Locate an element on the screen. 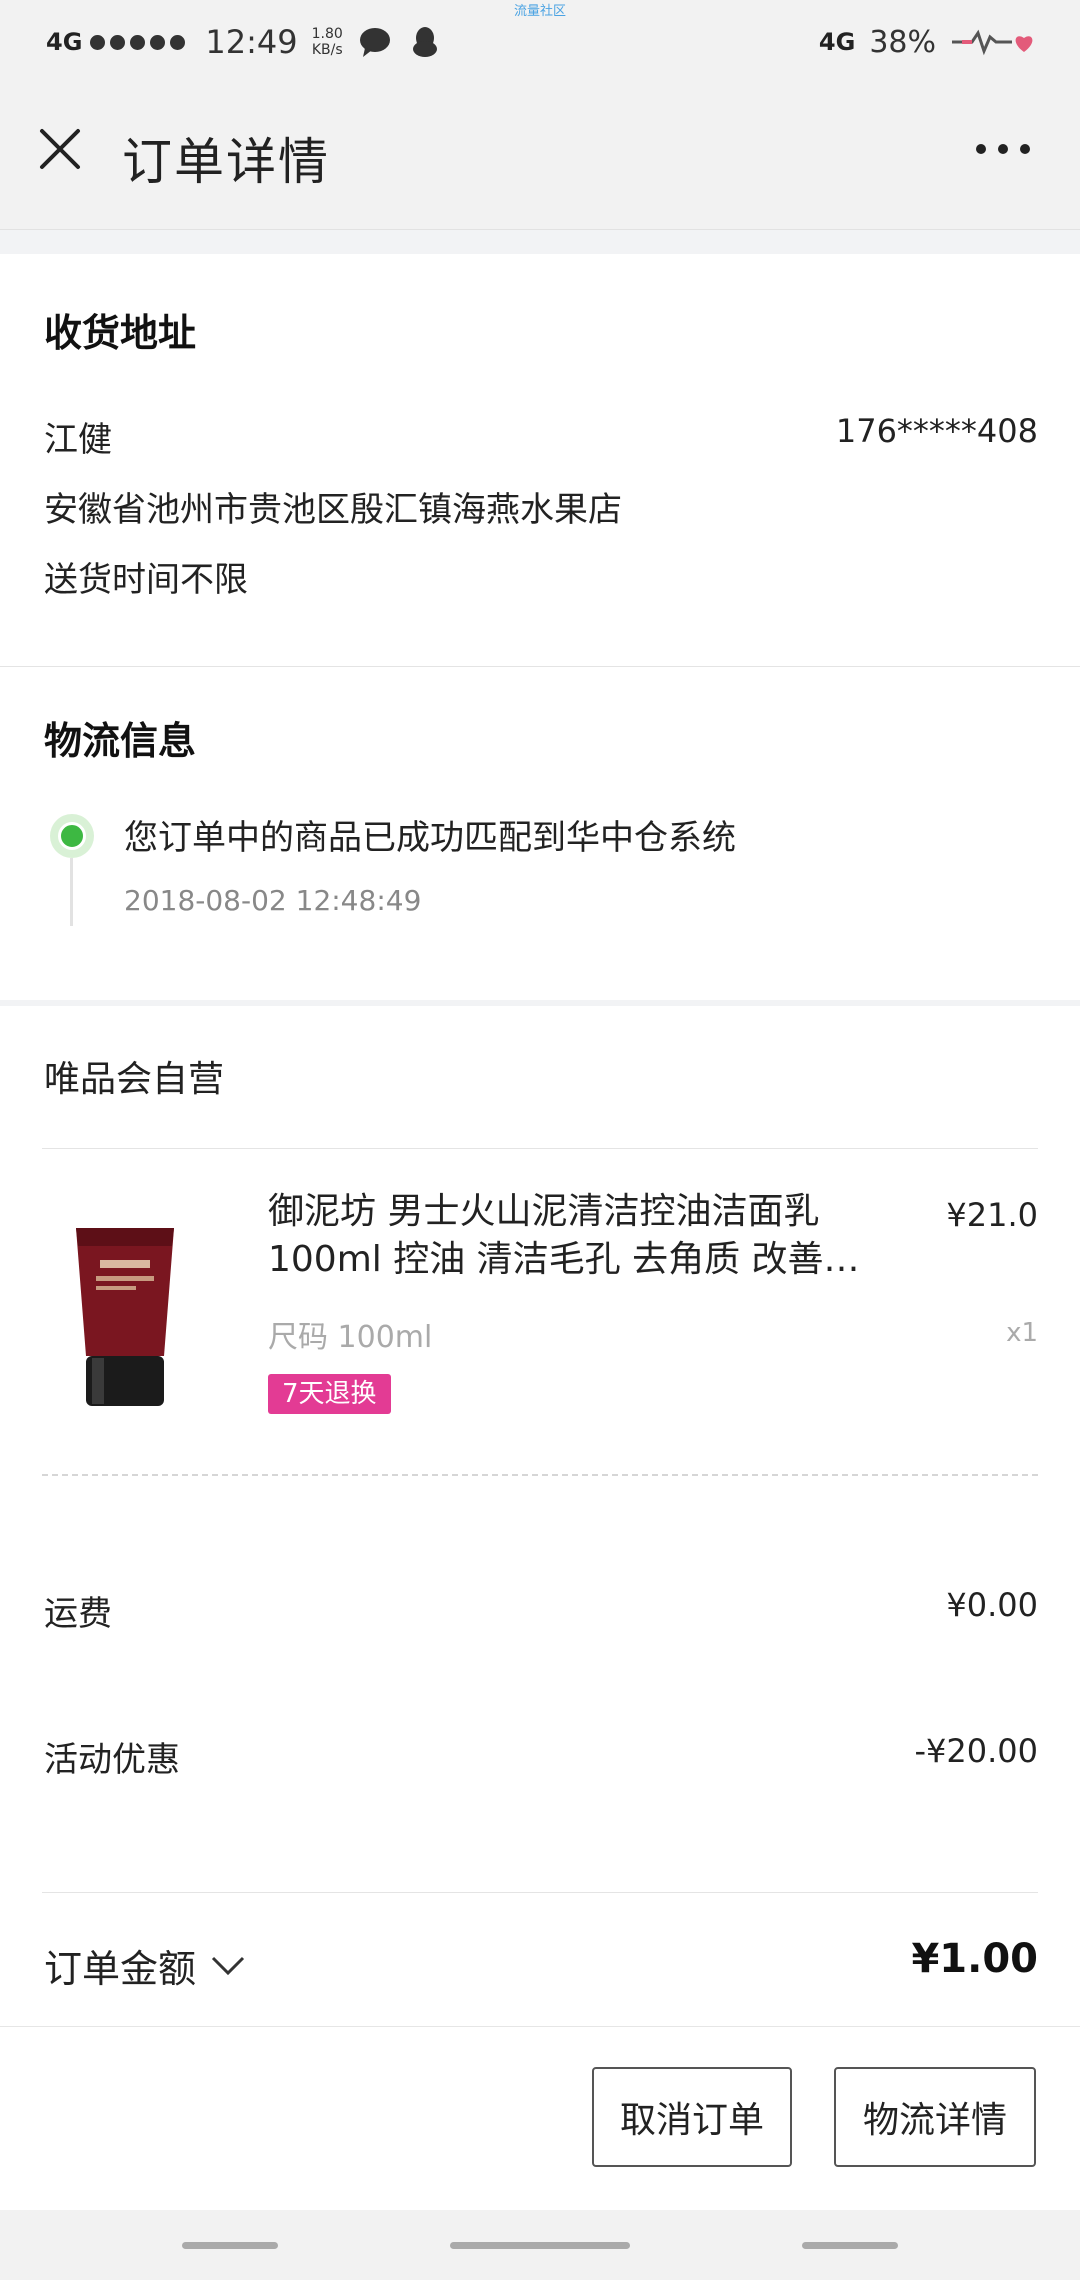  logistics-status-text: 您订单中的商品已成功匹配到华中仓系统 is located at coordinates (430, 834).